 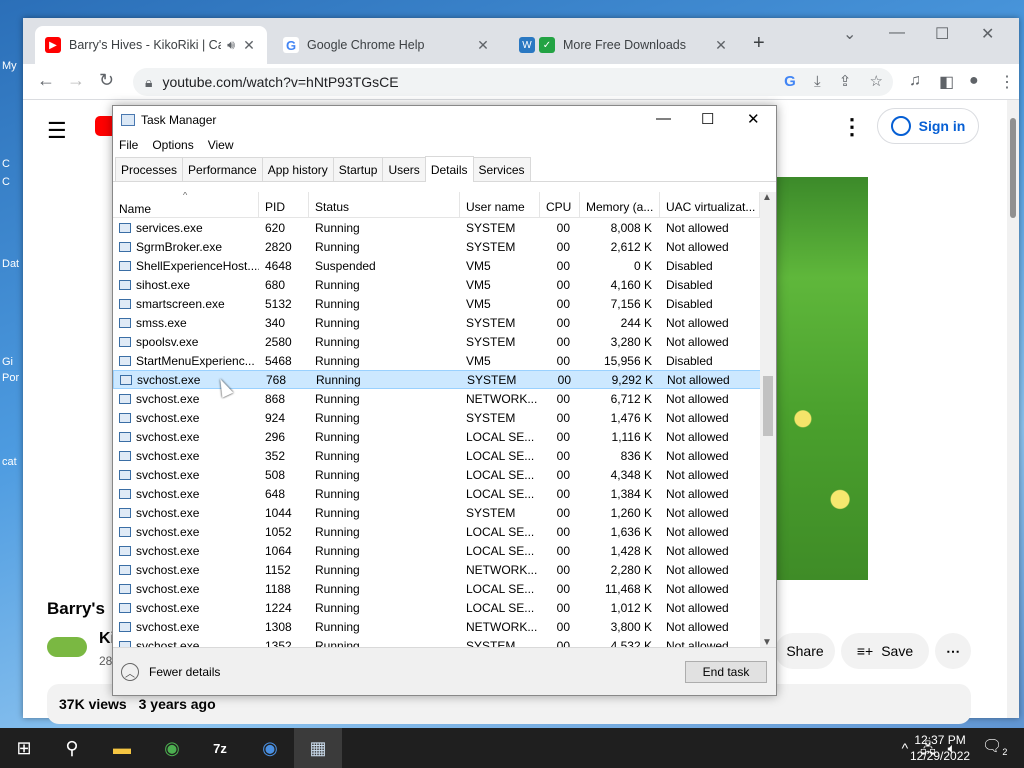 What do you see at coordinates (928, 126) in the screenshot?
I see `sign-in-button: Sign in` at bounding box center [928, 126].